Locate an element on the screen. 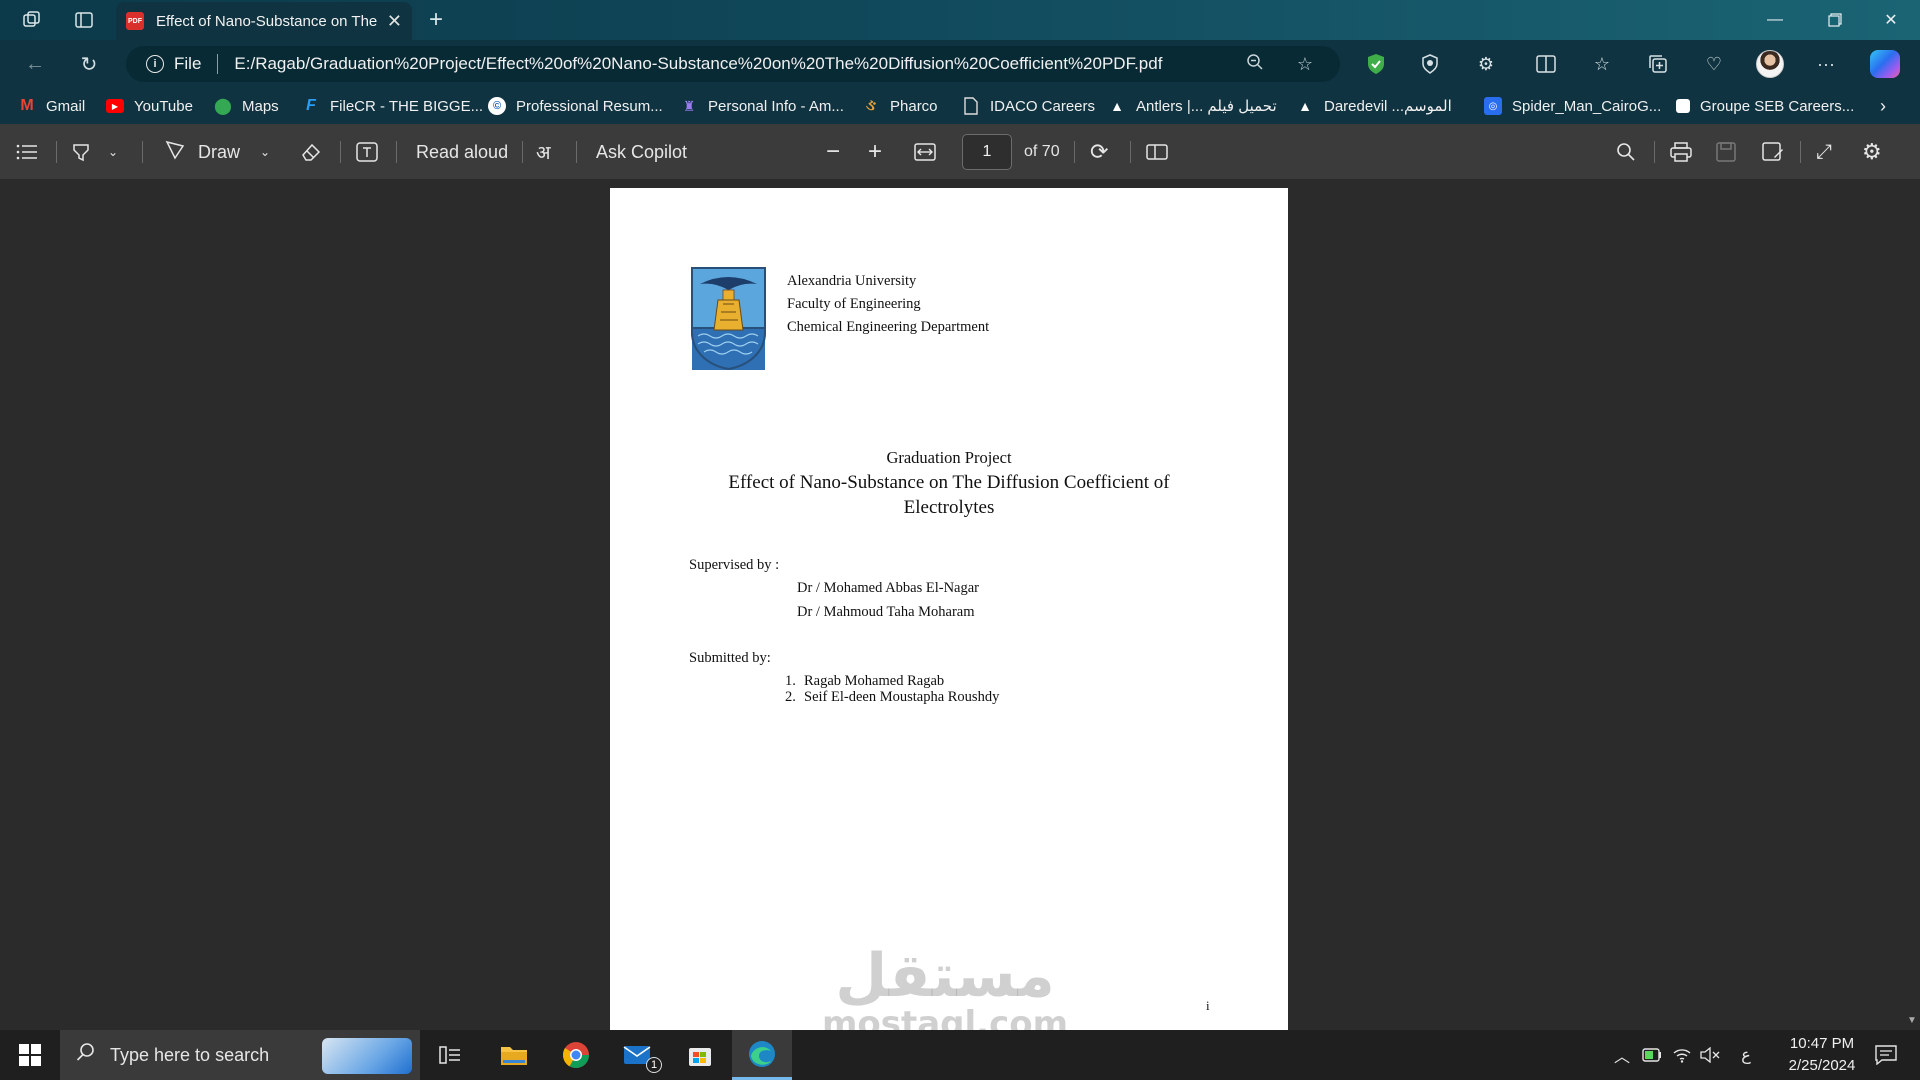 This screenshot has width=1920, height=1080. bookmark-maps: ⬤ Maps is located at coordinates (246, 106).